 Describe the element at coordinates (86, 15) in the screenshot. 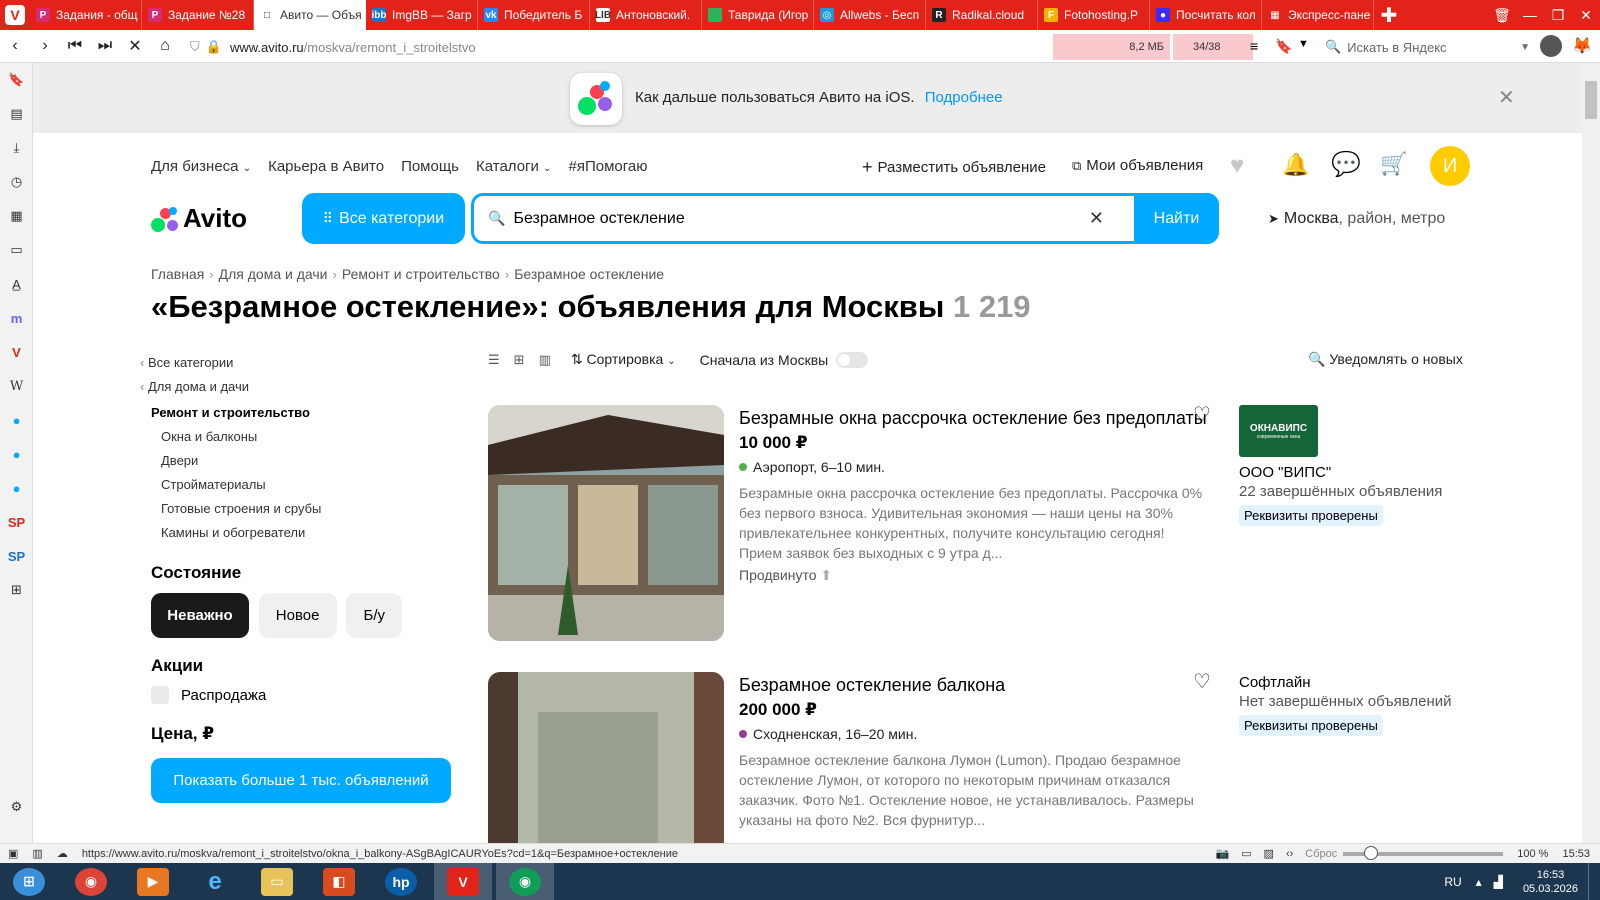

I see `browser-tab: P Задания - общ` at that location.